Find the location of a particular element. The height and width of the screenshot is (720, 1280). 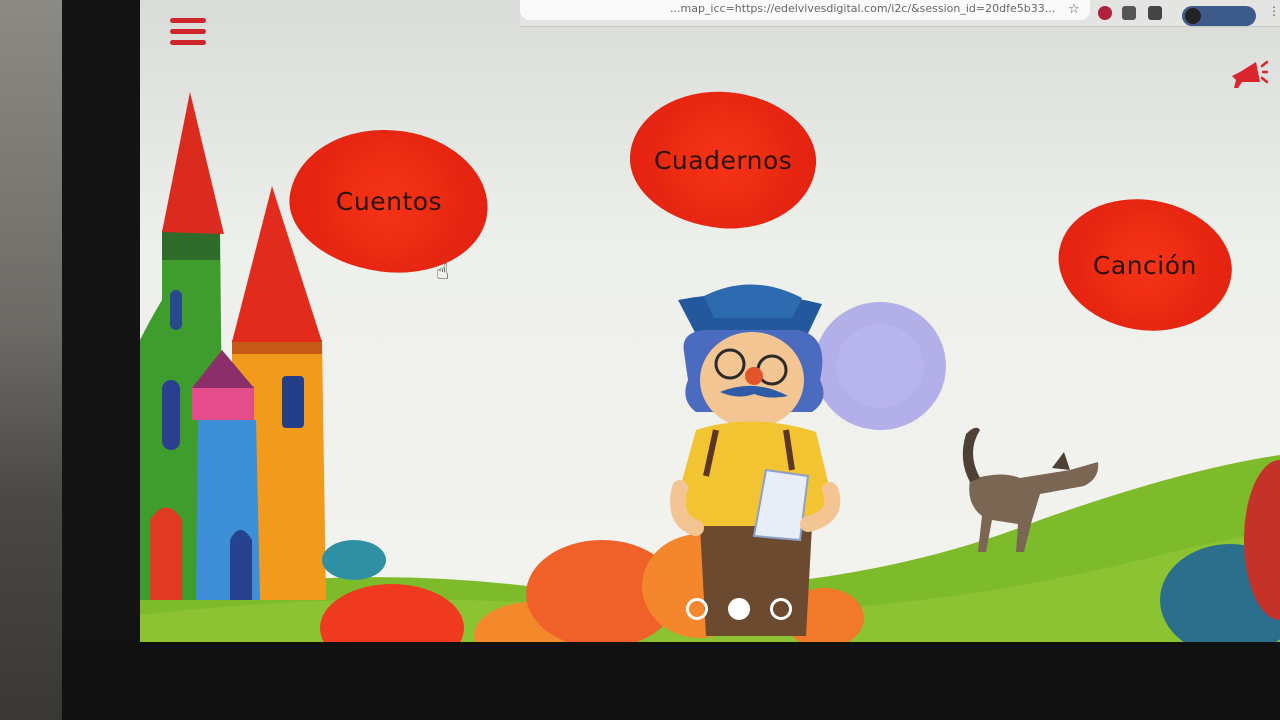

nav-cuentos-label: Cuentos is located at coordinates (389, 201).